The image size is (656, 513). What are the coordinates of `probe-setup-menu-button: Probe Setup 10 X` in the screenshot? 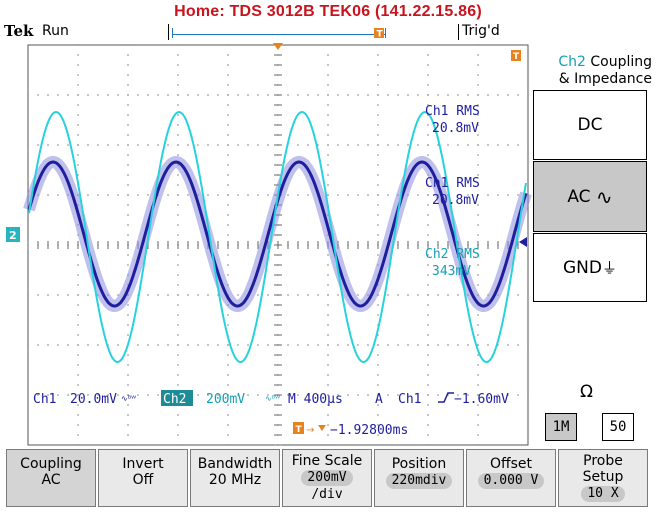 It's located at (603, 478).